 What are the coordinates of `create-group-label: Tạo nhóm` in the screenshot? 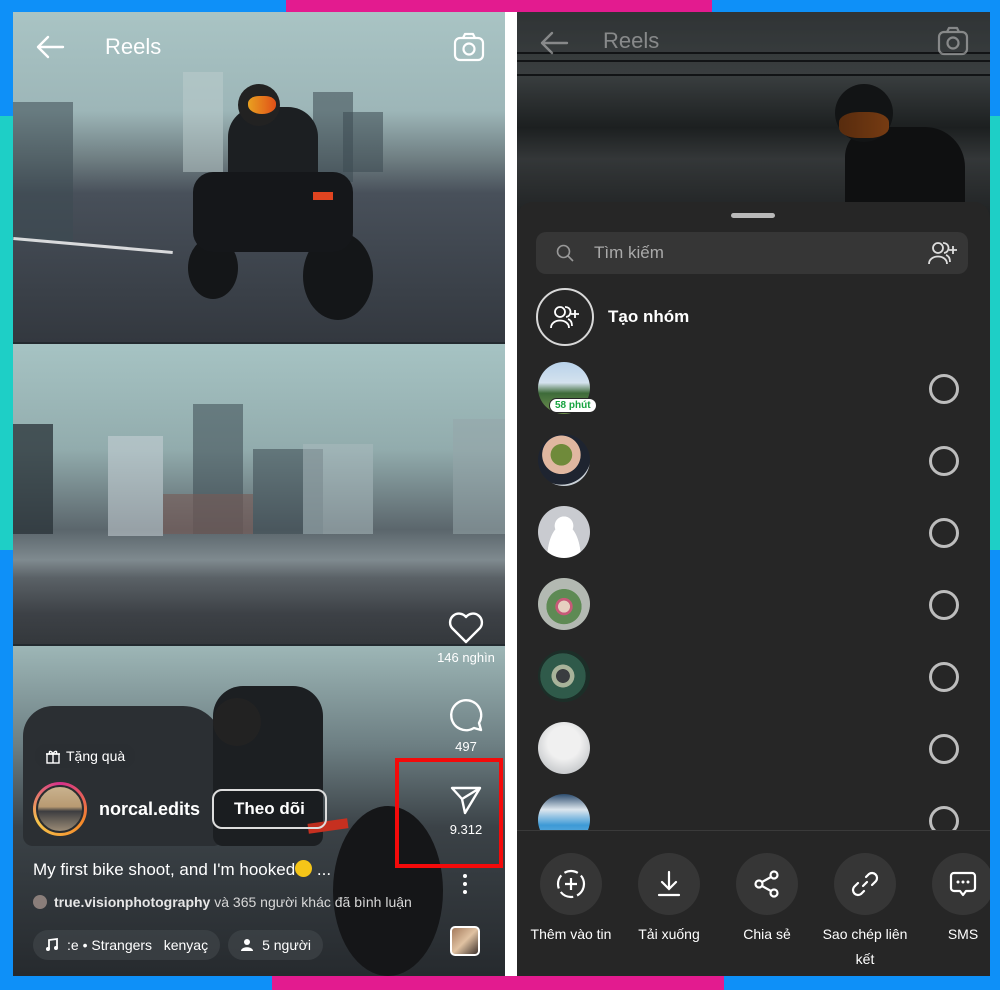 It's located at (649, 316).